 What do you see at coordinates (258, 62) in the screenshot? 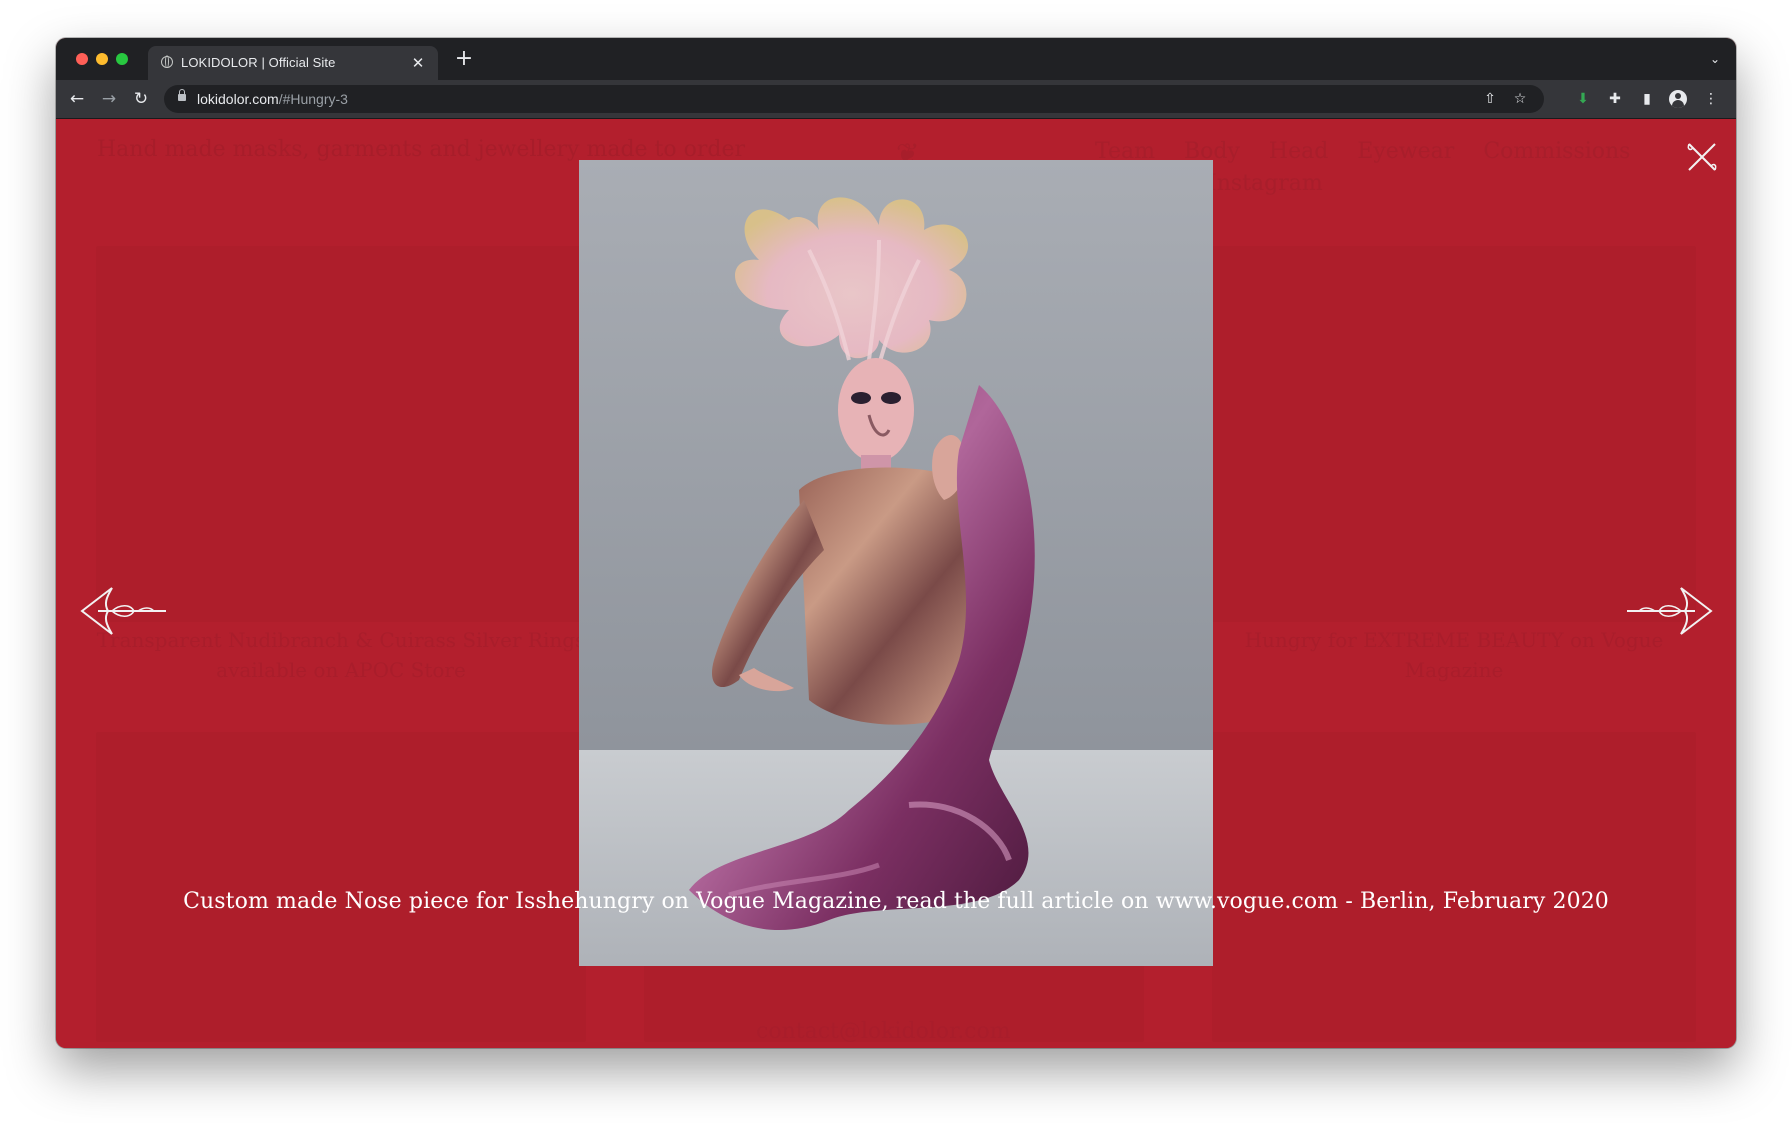
I see `tab-title: LOKIDOLOR | Official Site` at bounding box center [258, 62].